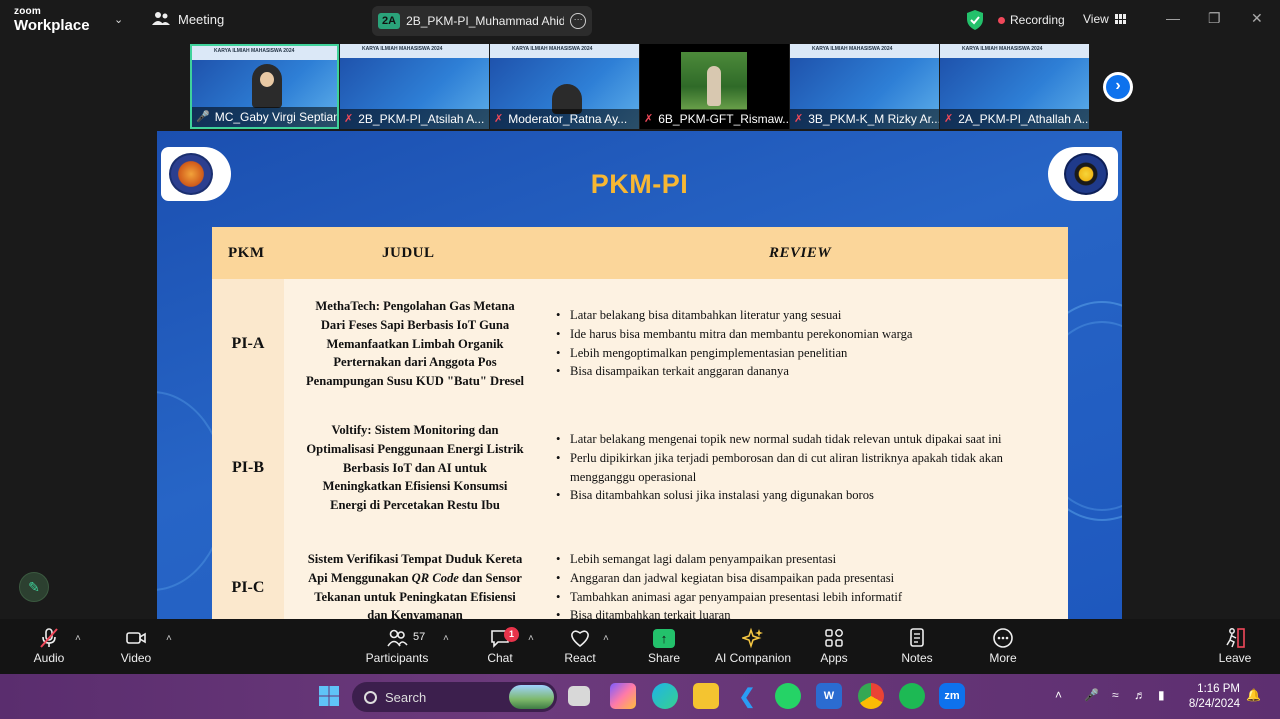 The height and width of the screenshot is (719, 1280). What do you see at coordinates (1001, 20) in the screenshot?
I see `record-dot-icon` at bounding box center [1001, 20].